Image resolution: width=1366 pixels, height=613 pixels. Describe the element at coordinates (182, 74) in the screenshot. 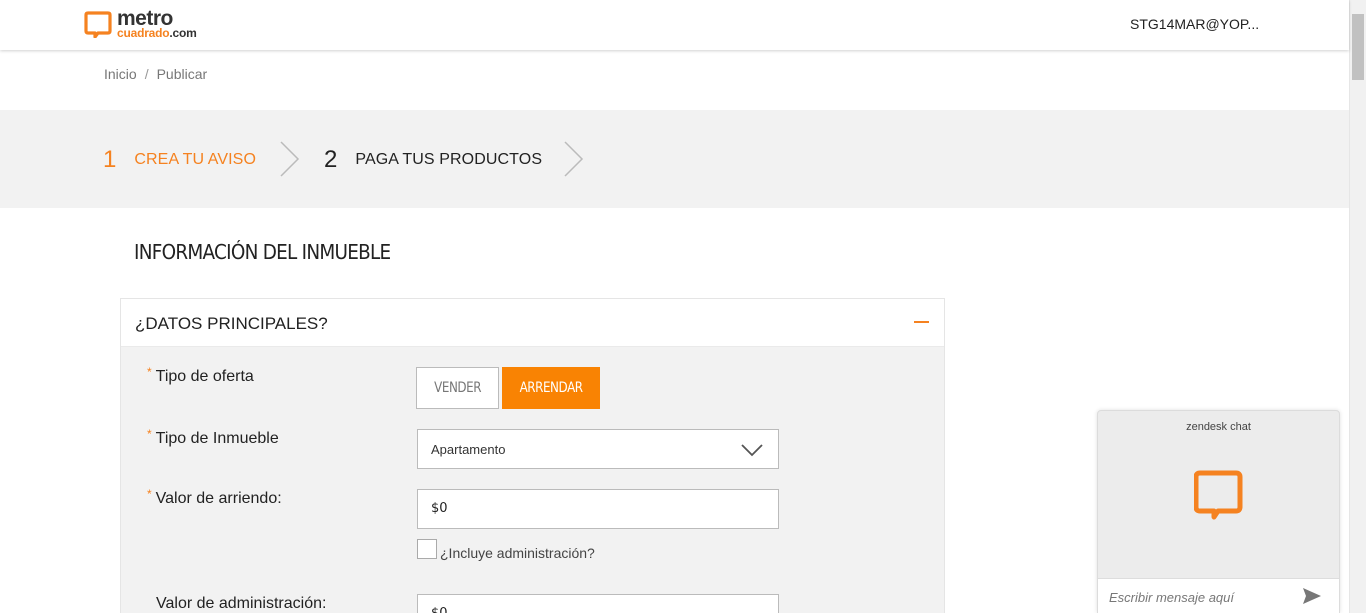

I see `breadcrumb-item-publicar: Publicar` at that location.